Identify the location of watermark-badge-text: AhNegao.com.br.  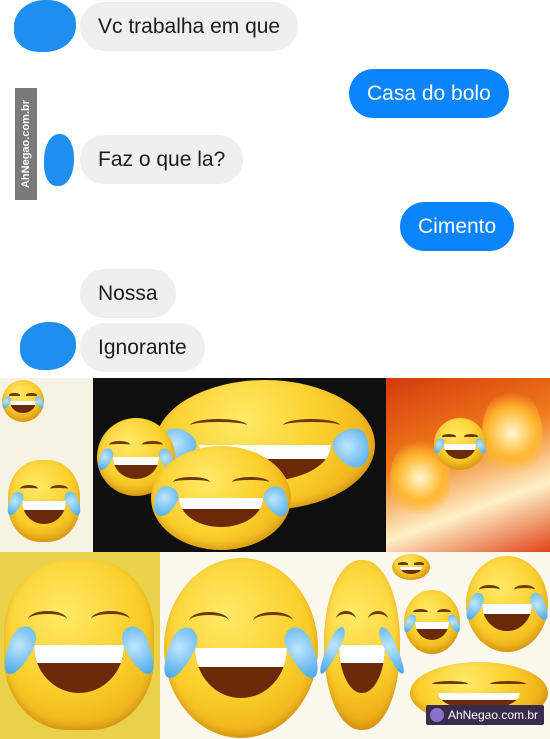
(492, 715).